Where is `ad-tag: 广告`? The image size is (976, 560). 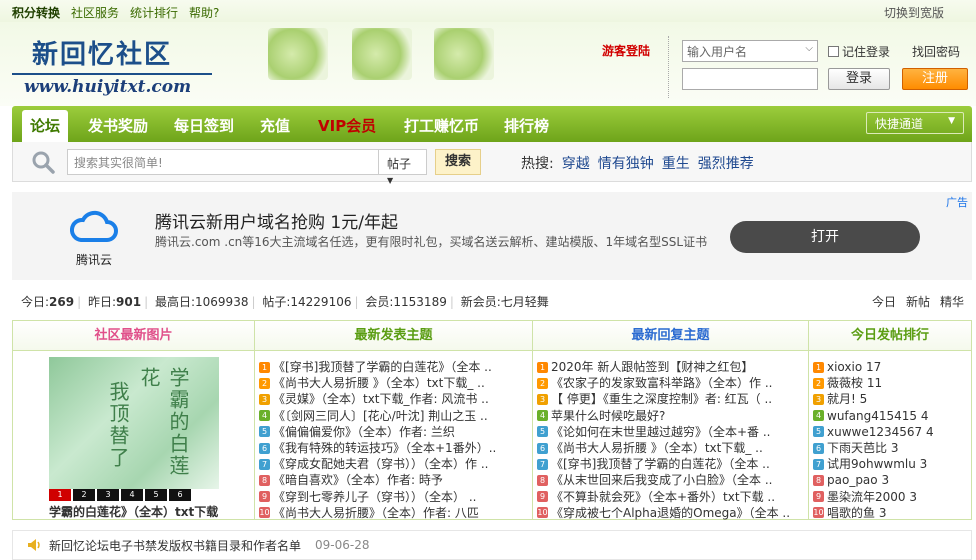 ad-tag: 广告 is located at coordinates (957, 202).